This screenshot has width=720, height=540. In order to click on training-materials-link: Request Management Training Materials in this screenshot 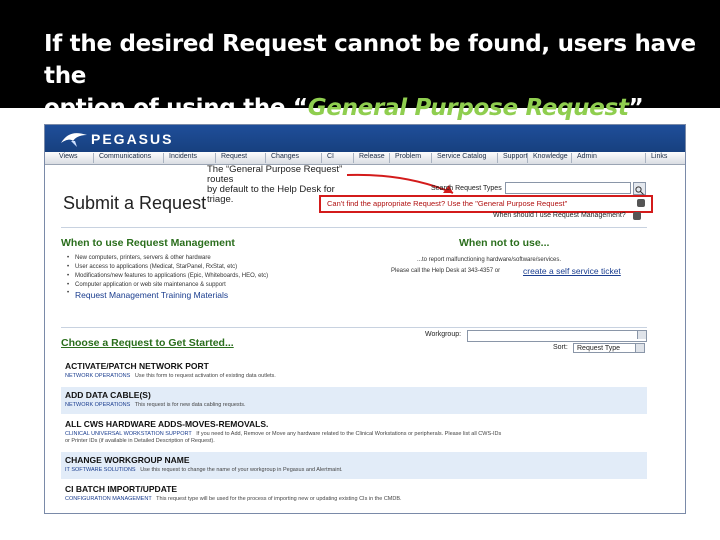, I will do `click(147, 295)`.